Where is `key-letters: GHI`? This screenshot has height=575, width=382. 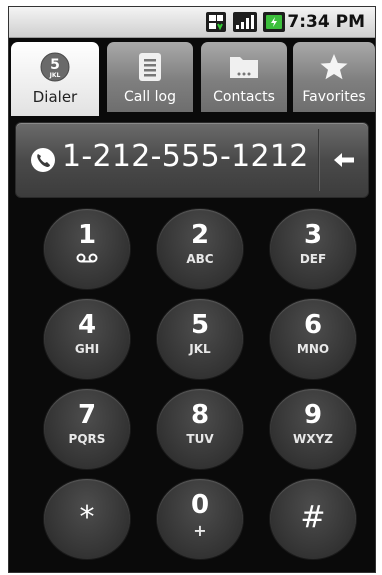 key-letters: GHI is located at coordinates (87, 349).